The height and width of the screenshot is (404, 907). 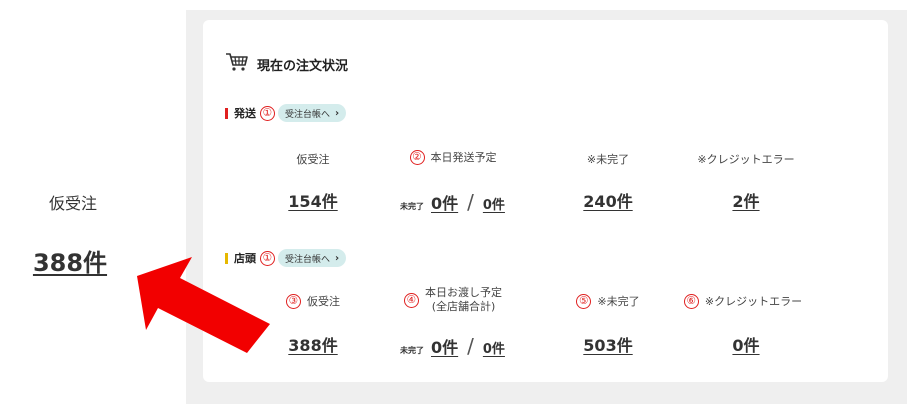 I want to click on shipping-ledger-link: 受注台帳へ ›, so click(x=312, y=113).